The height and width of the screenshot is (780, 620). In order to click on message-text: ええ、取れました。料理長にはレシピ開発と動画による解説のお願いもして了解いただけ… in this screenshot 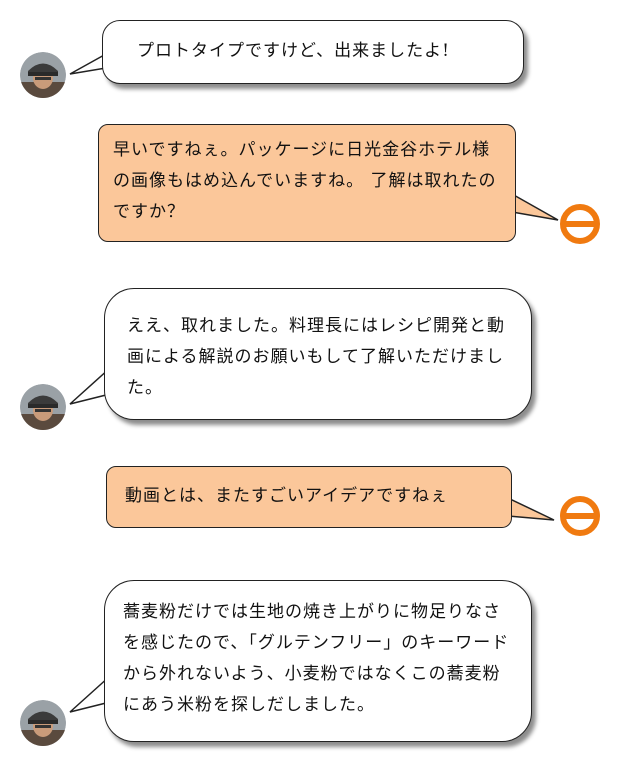, I will do `click(316, 357)`.